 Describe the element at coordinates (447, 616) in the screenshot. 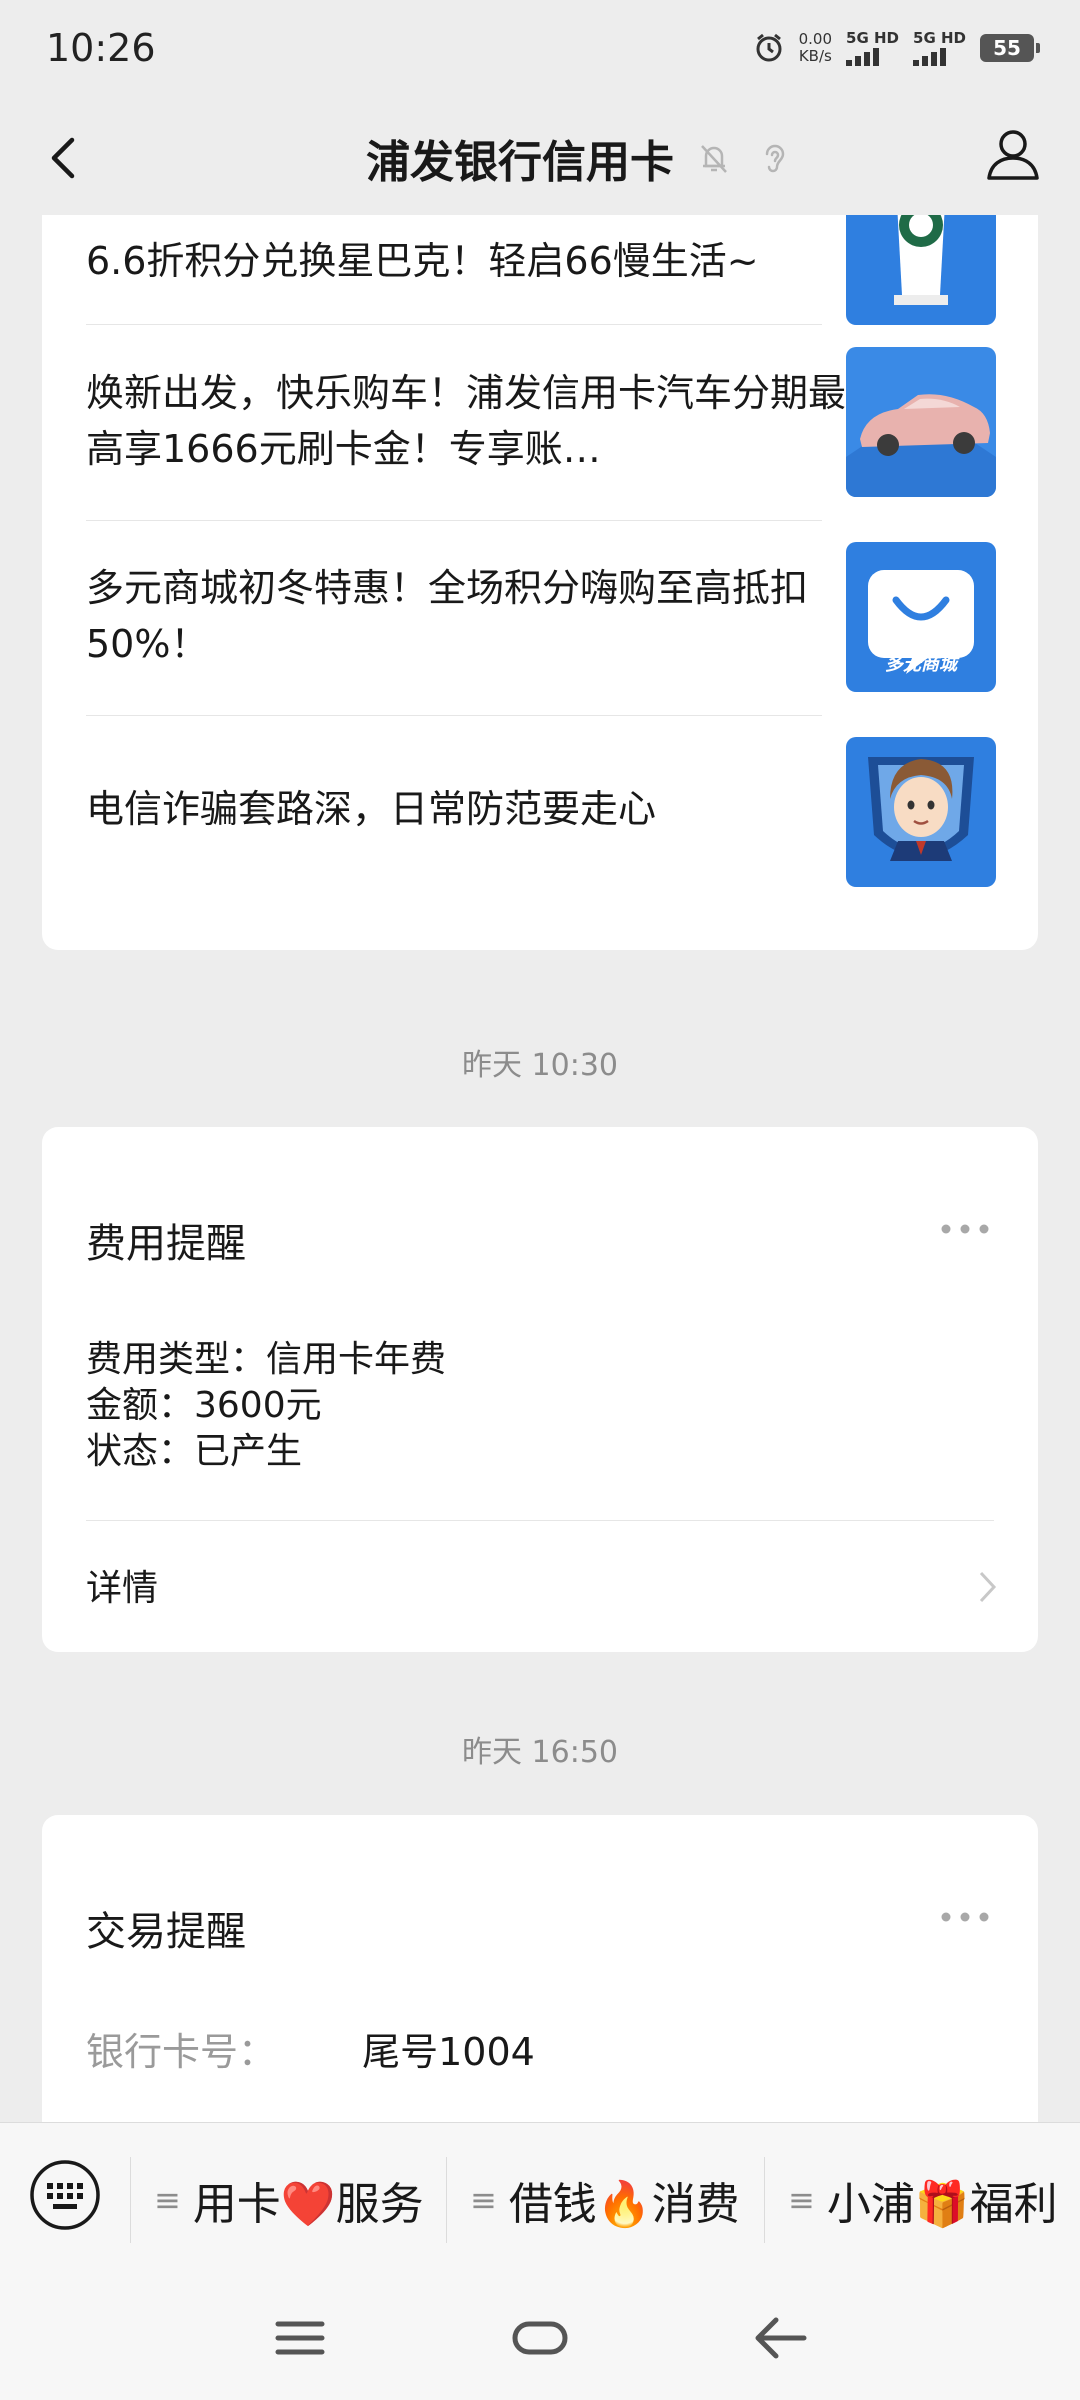

I see `article-title: 多元商城初冬特惠！全场积分嗨购至高抵扣50%！` at that location.